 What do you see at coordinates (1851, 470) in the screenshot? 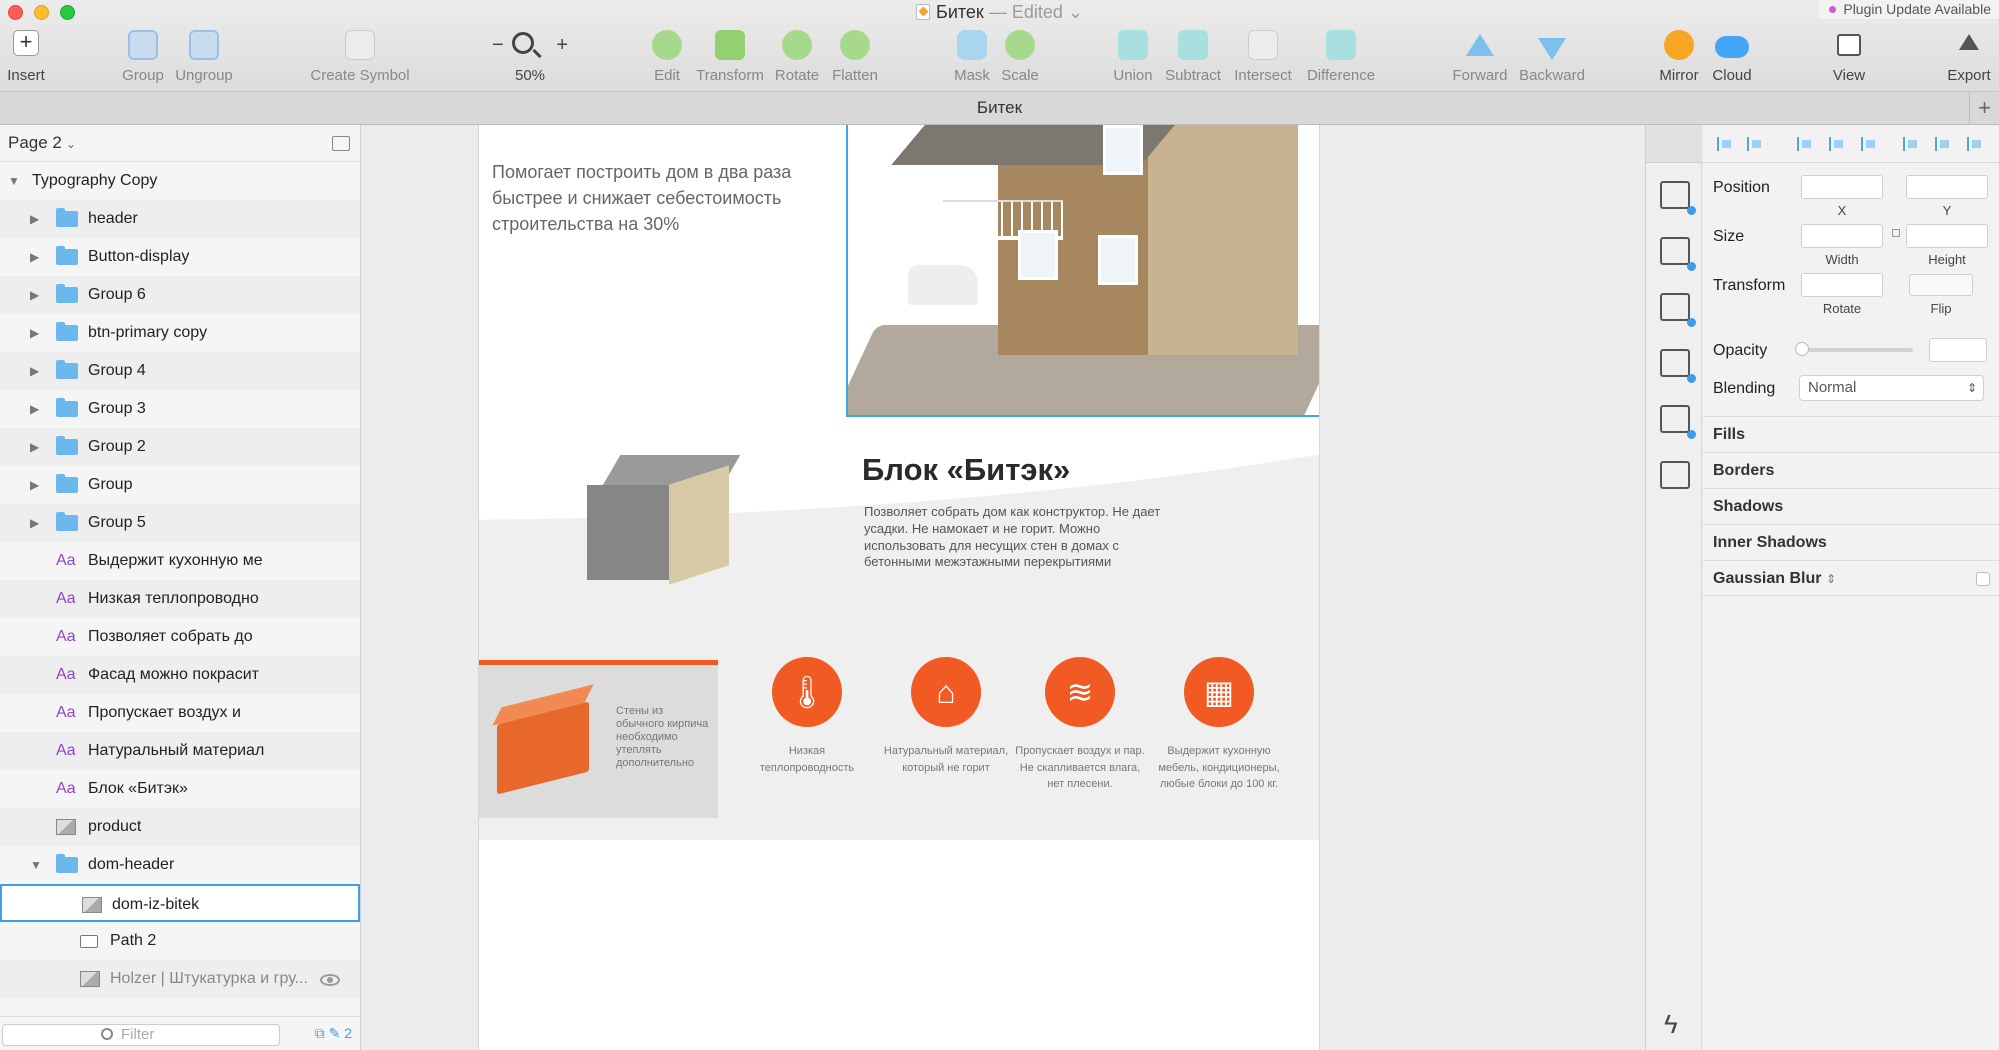
I see `borders-section: Borders` at bounding box center [1851, 470].